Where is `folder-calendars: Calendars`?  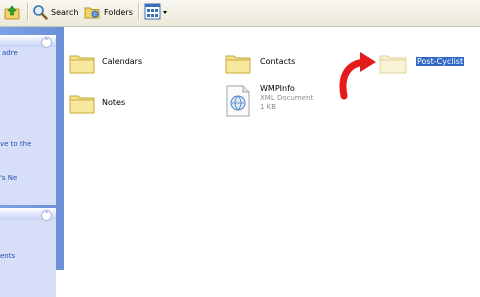
folder-calendars: Calendars is located at coordinates (105, 62).